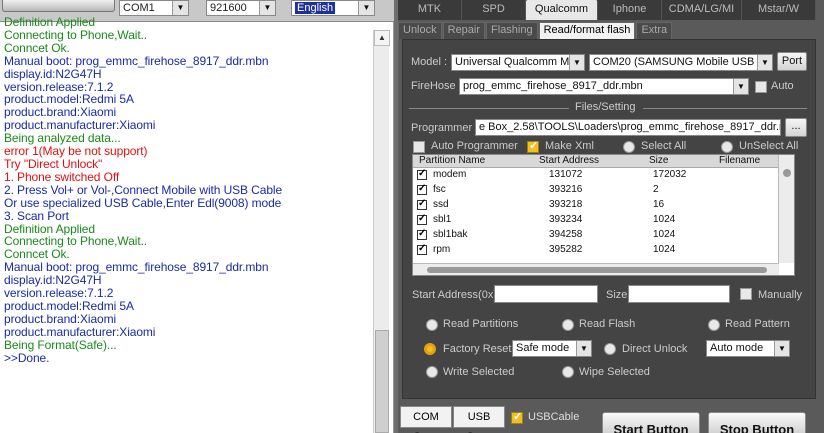 The height and width of the screenshot is (433, 824). Describe the element at coordinates (62, 177) in the screenshot. I see `log-line: 1. Phone switched Off` at that location.